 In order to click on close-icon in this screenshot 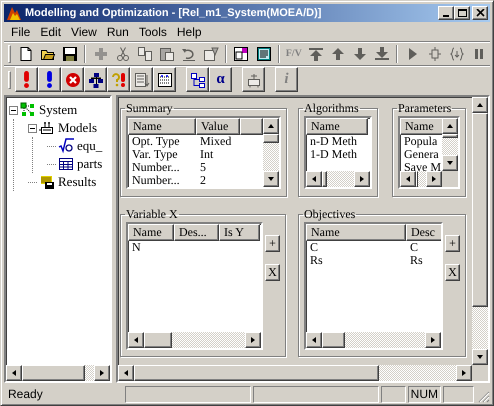, I will do `click(480, 13)`.